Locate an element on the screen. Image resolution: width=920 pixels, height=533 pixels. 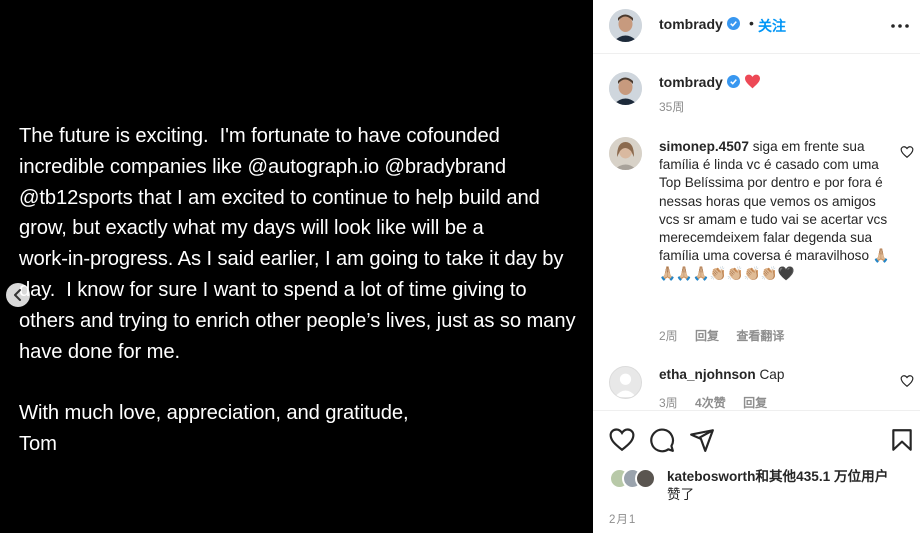
post-actions: katebosworth和其他435.1 万位用户 赞了 2月1 is located at coordinates (756, 471).